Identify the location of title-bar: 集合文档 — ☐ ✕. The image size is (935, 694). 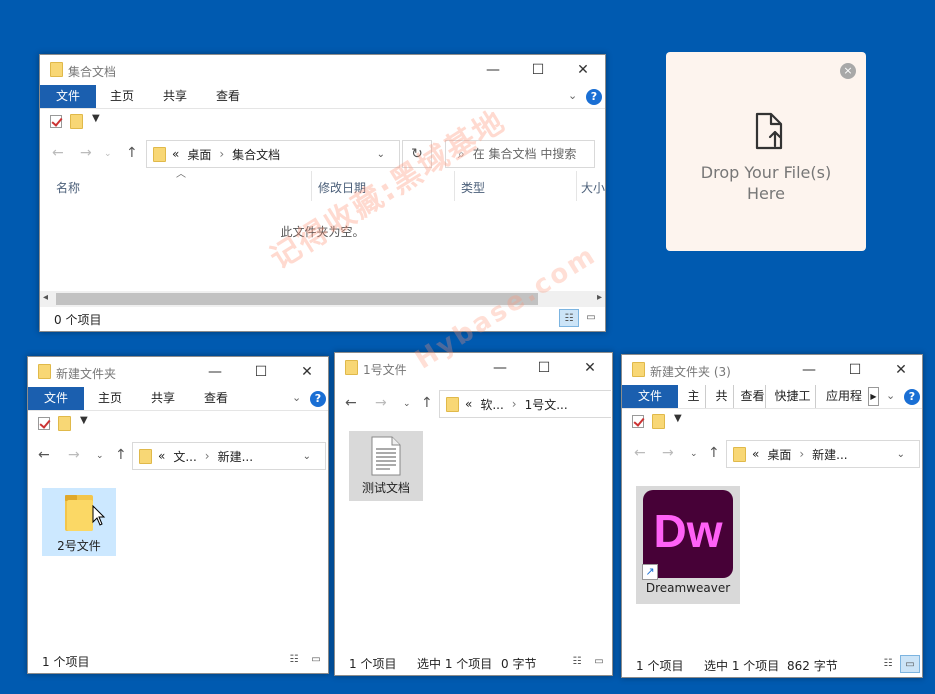
(322, 70).